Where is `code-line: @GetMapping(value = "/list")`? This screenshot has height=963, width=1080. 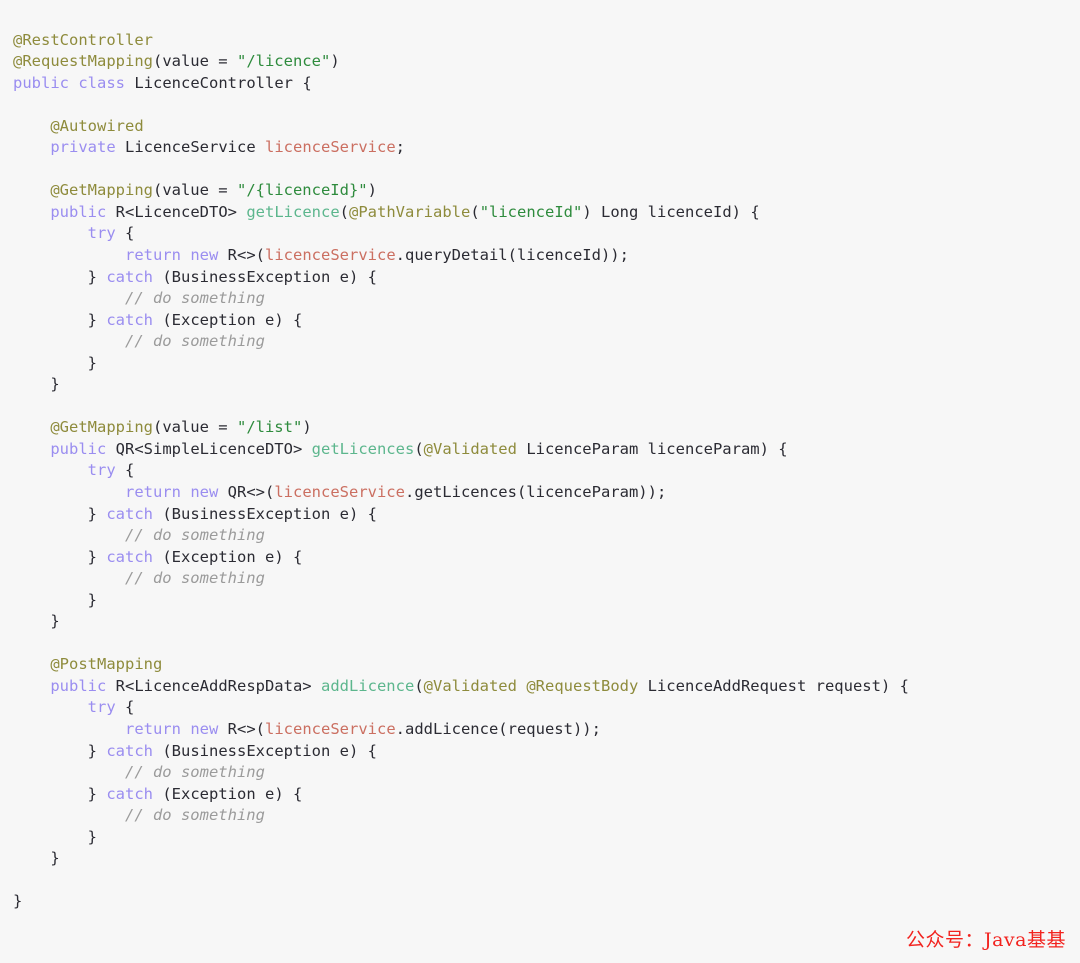
code-line: @GetMapping(value = "/list") is located at coordinates (546, 428).